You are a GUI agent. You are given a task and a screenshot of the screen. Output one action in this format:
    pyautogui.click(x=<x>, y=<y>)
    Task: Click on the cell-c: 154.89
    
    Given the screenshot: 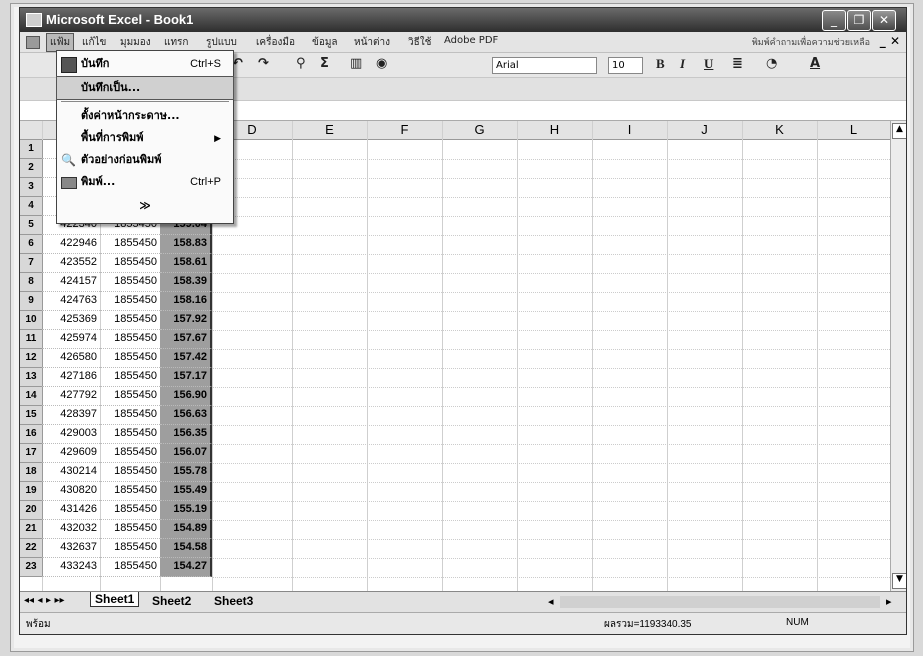 What is the action you would take?
    pyautogui.click(x=186, y=529)
    